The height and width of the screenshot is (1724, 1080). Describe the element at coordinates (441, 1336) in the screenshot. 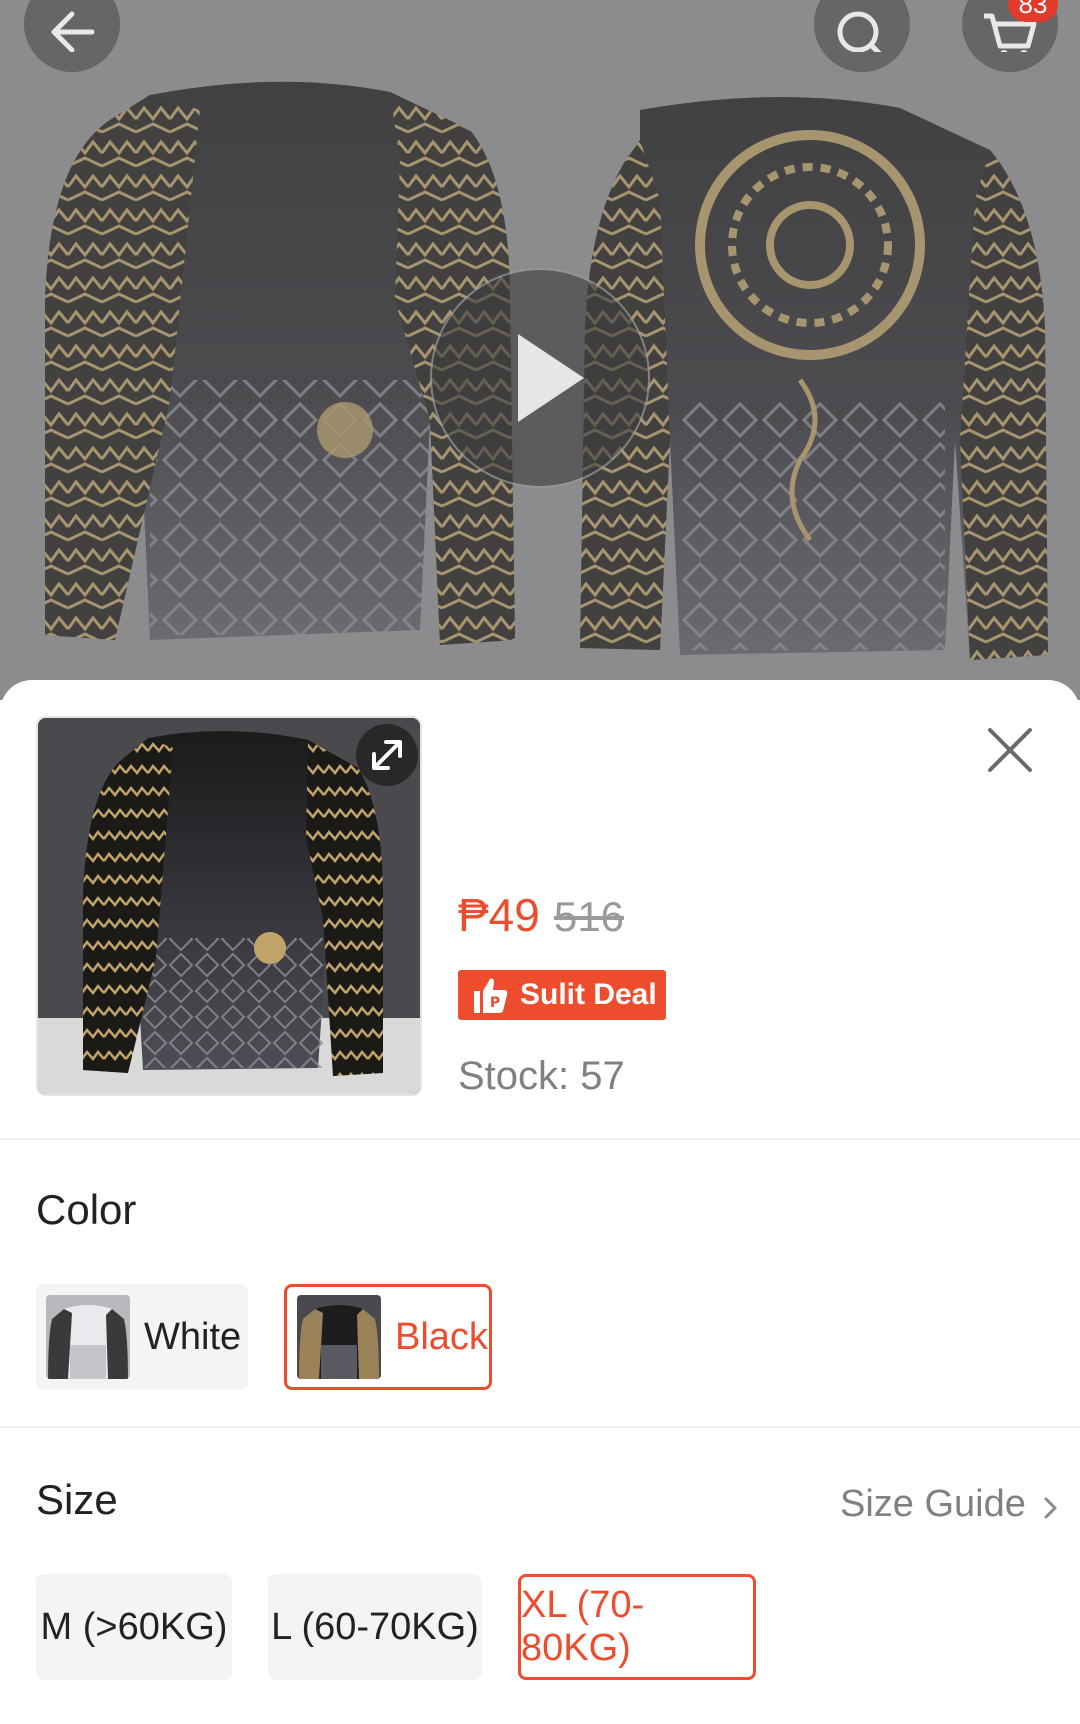

I see `color-option-label: Black` at that location.